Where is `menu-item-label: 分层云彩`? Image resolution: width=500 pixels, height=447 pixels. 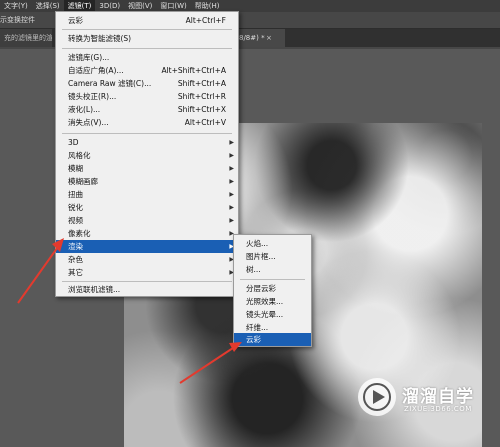
menu-item-label: 分层云彩 is located at coordinates (261, 288).